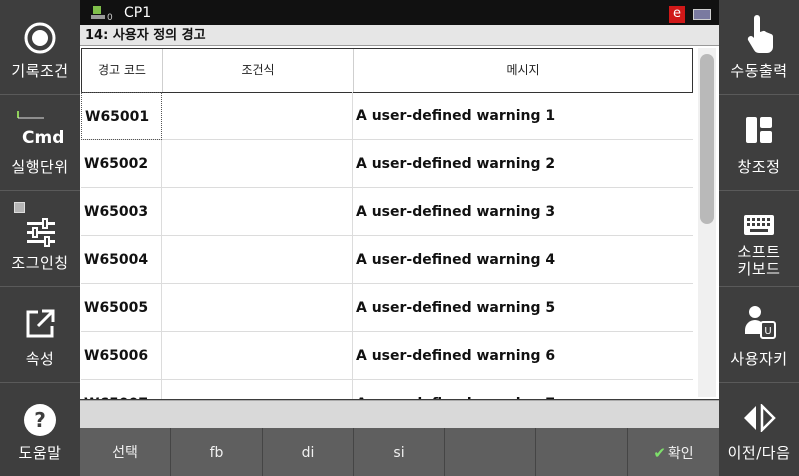 The image size is (799, 476). What do you see at coordinates (121, 308) in the screenshot?
I see `warning-code-cell: W65005` at bounding box center [121, 308].